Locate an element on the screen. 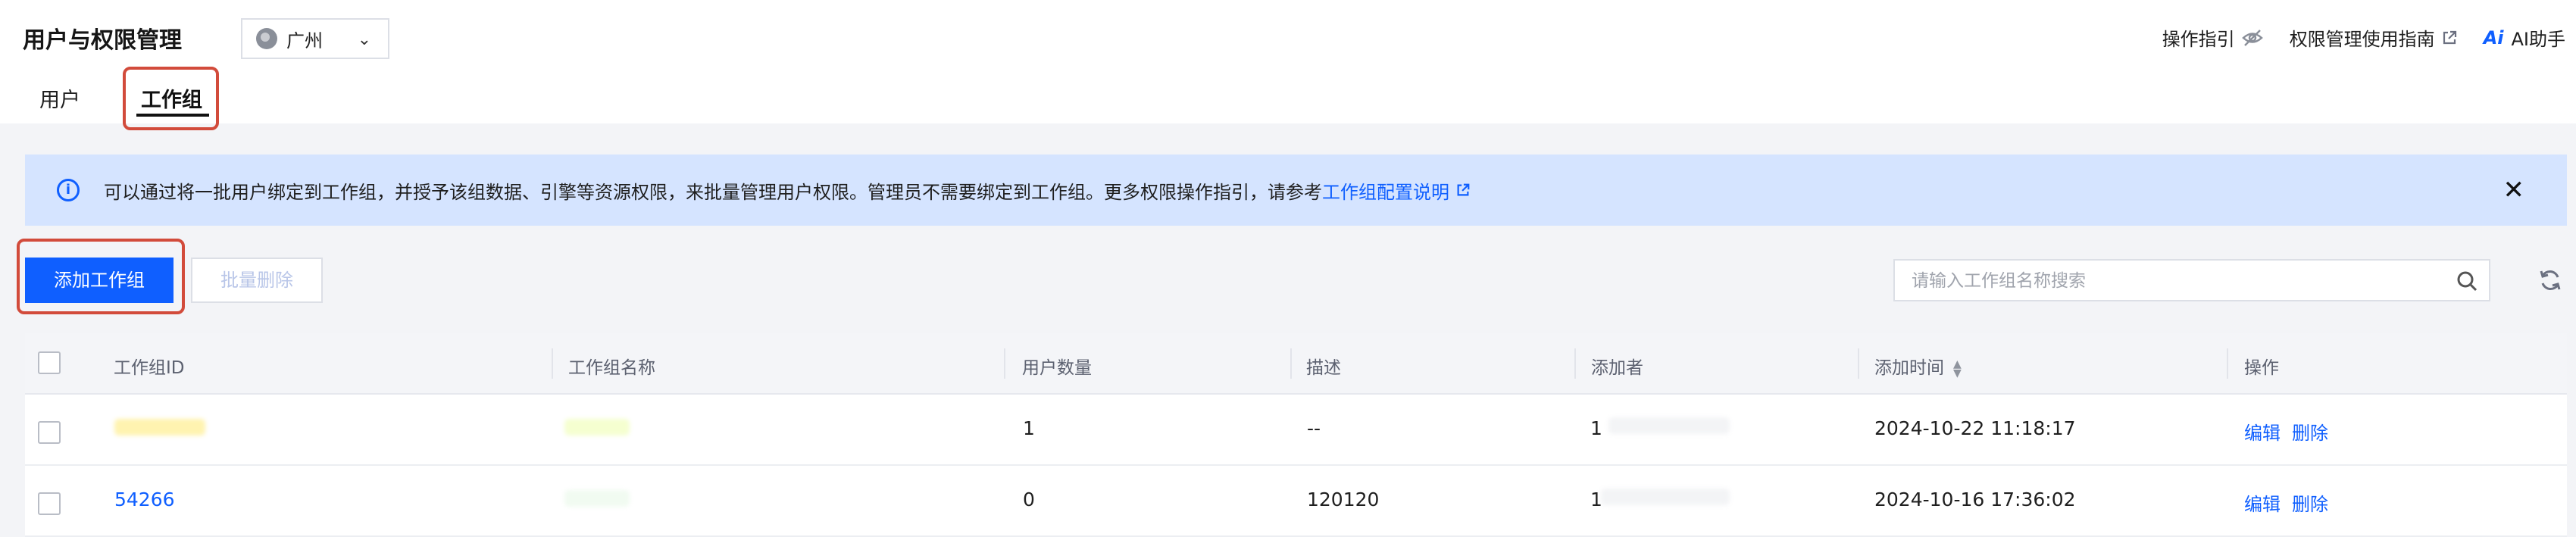 This screenshot has height=537, width=2576. refresh-icon is located at coordinates (2550, 280).